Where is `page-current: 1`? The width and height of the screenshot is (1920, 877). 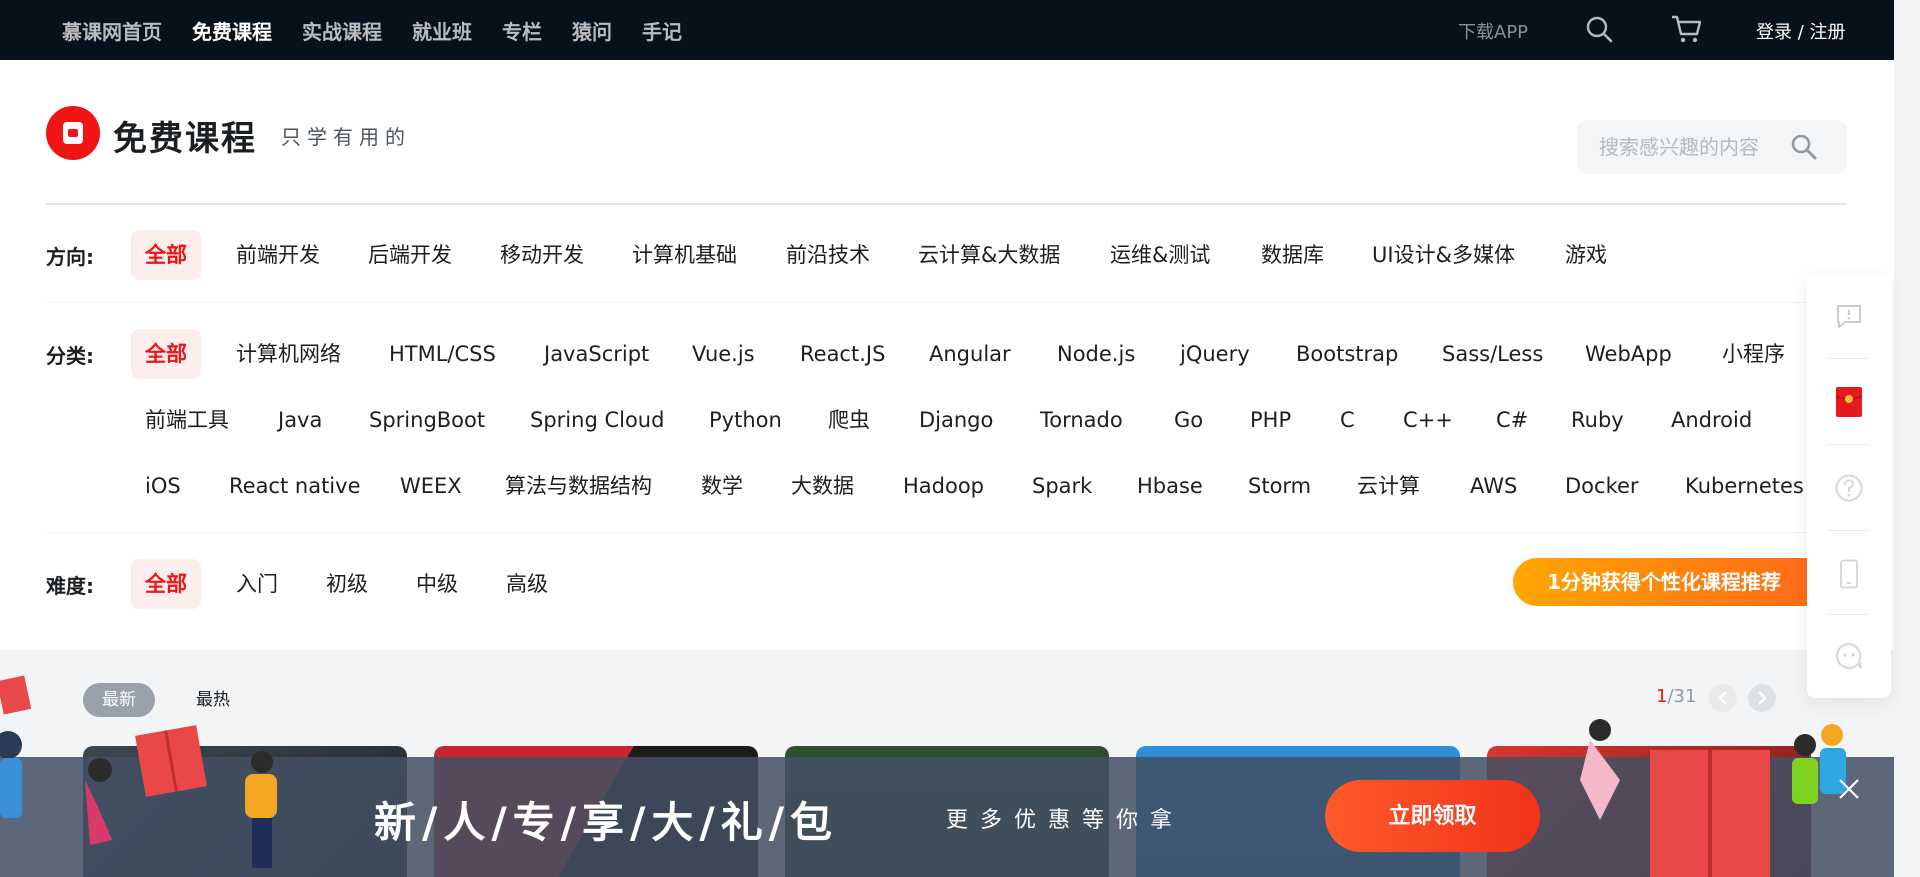
page-current: 1 is located at coordinates (1662, 696).